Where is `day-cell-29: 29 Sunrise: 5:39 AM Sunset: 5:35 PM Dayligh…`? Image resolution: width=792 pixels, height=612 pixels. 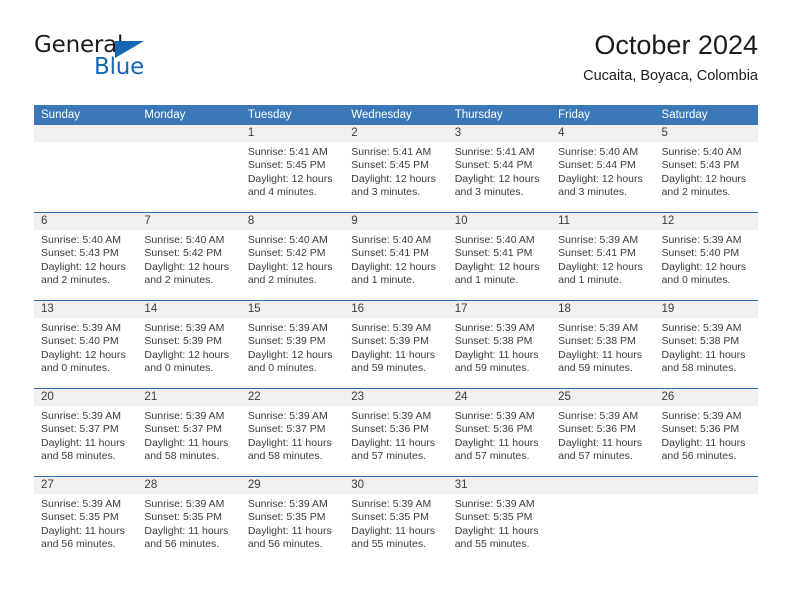
day-cell-29: 29 Sunrise: 5:39 AM Sunset: 5:35 PM Dayligh… is located at coordinates (292, 520).